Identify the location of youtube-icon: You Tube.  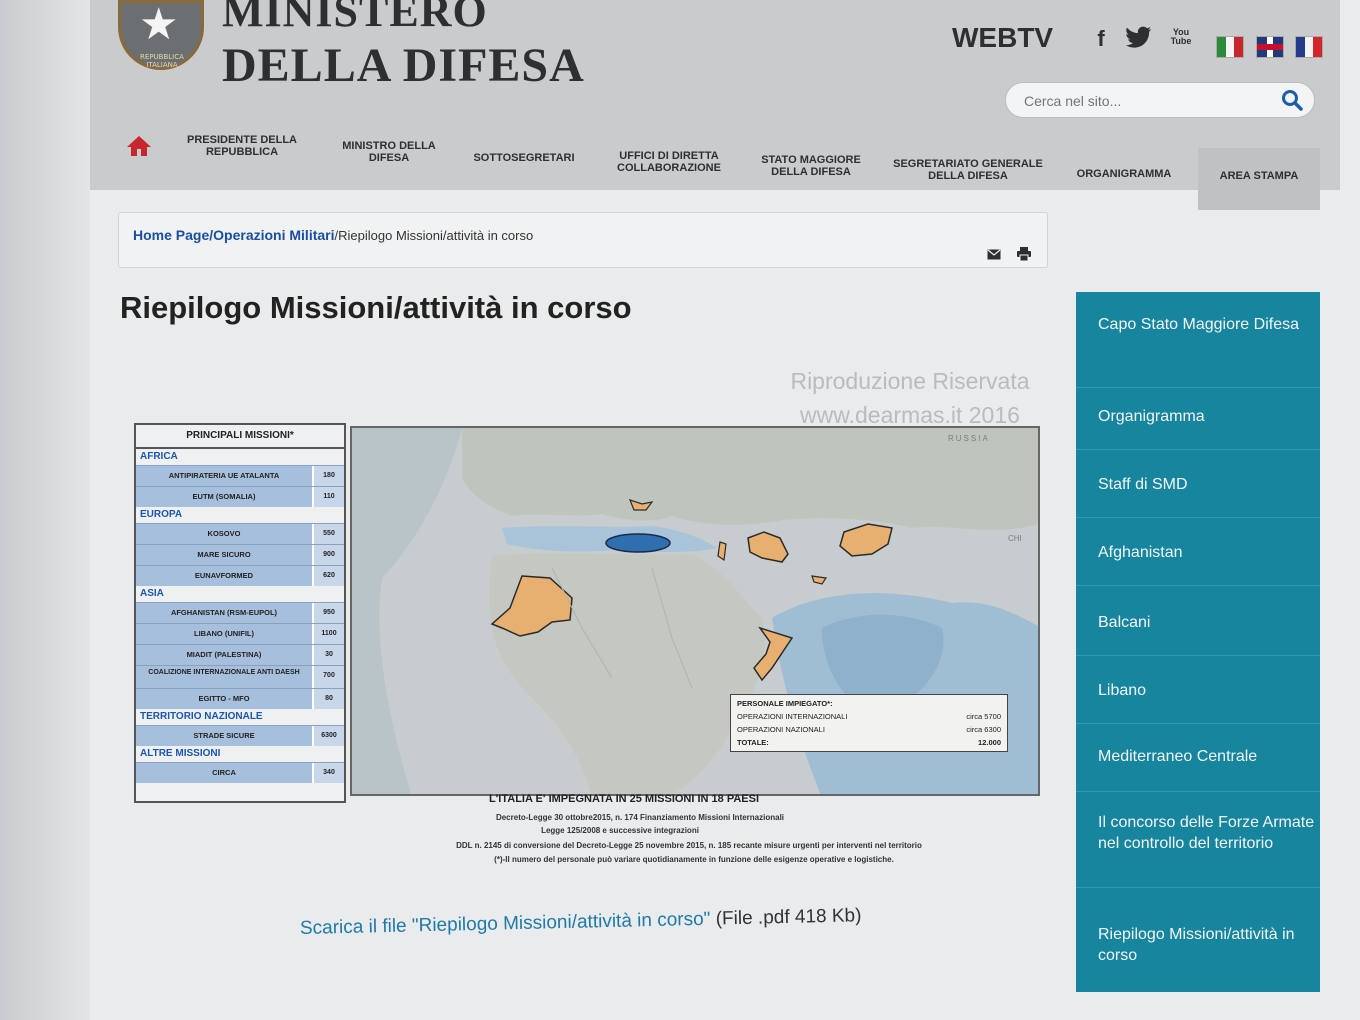
(1181, 37).